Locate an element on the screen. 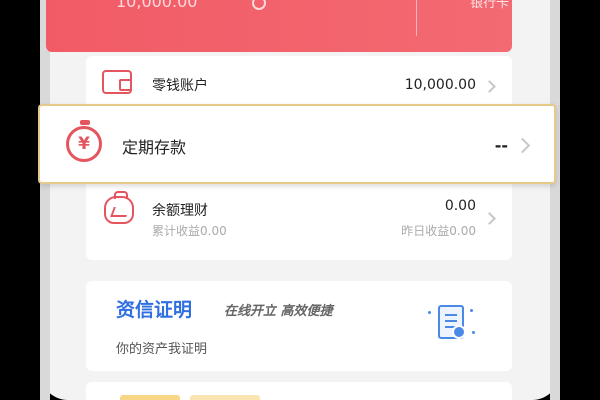 The image size is (600, 400). money-bag-icon is located at coordinates (119, 207).